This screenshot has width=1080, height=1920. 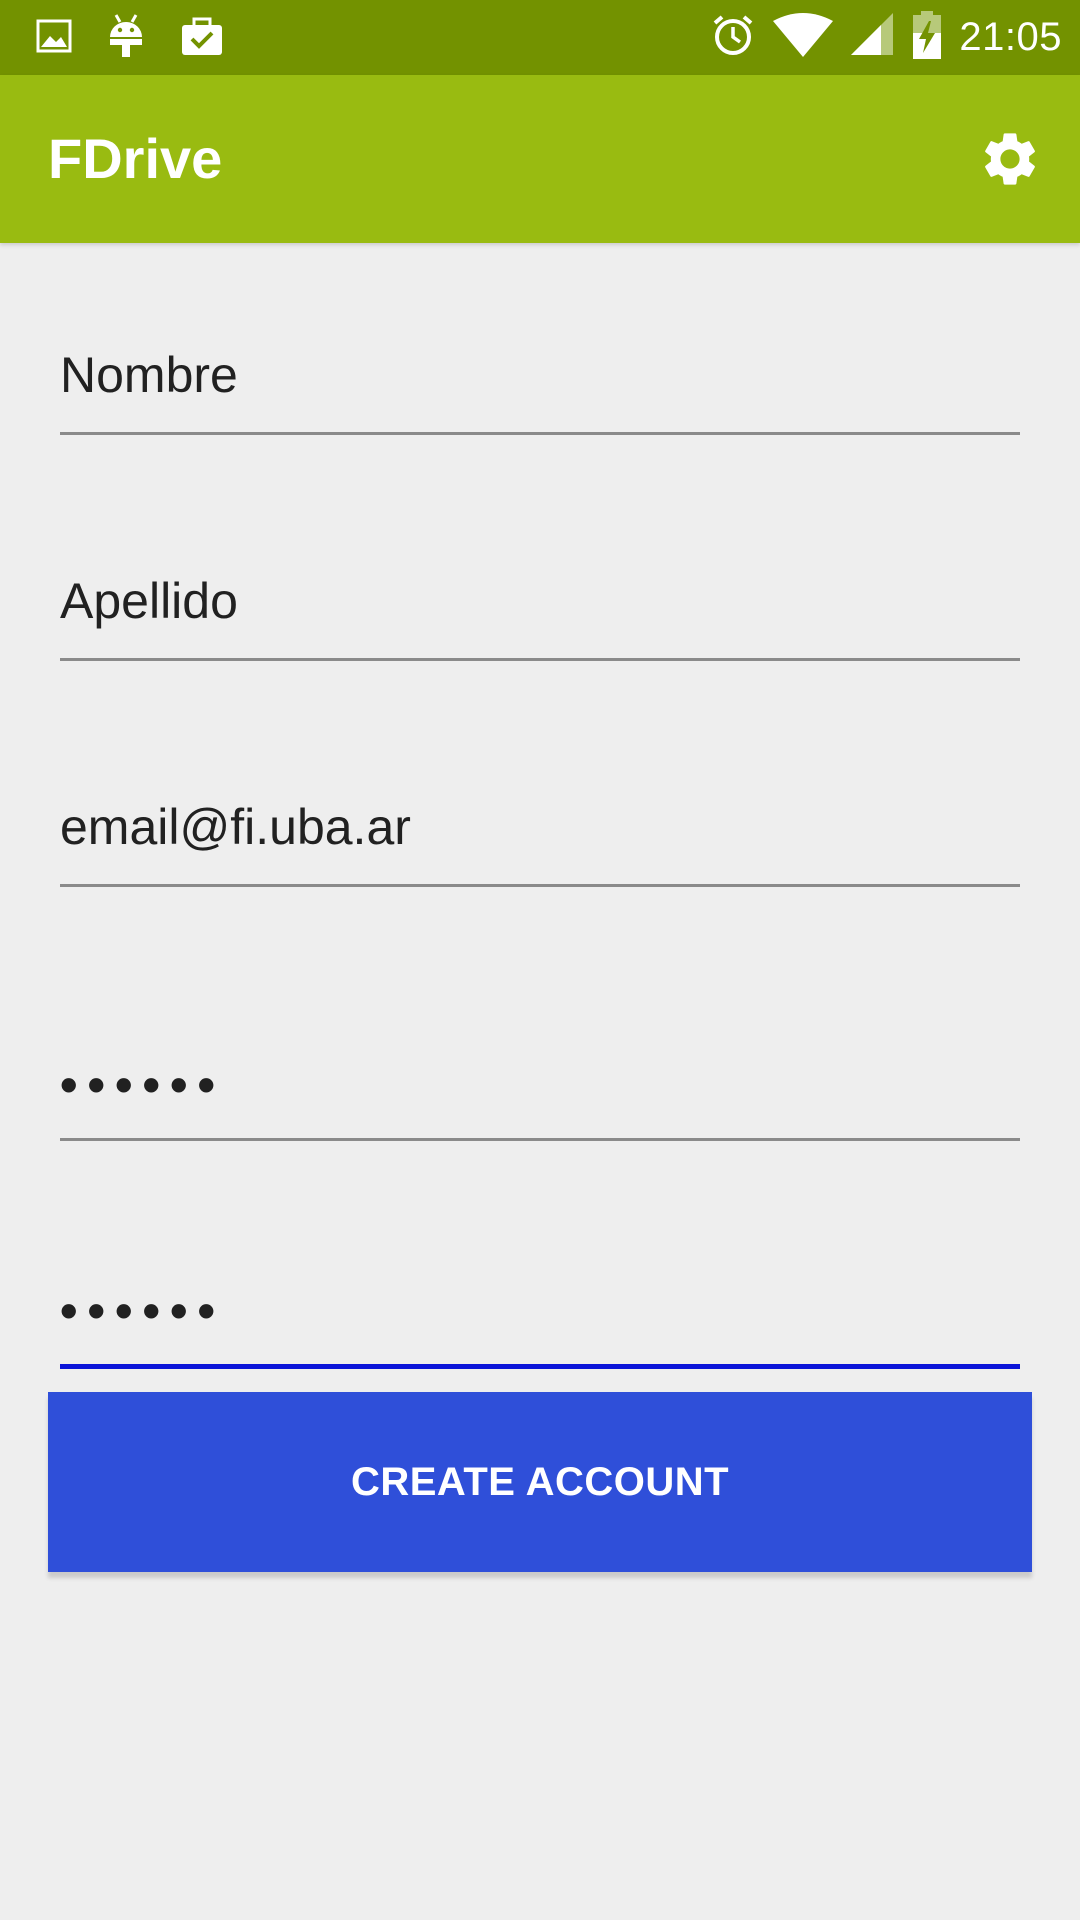 I want to click on first-name-value: Nombre, so click(x=149, y=375).